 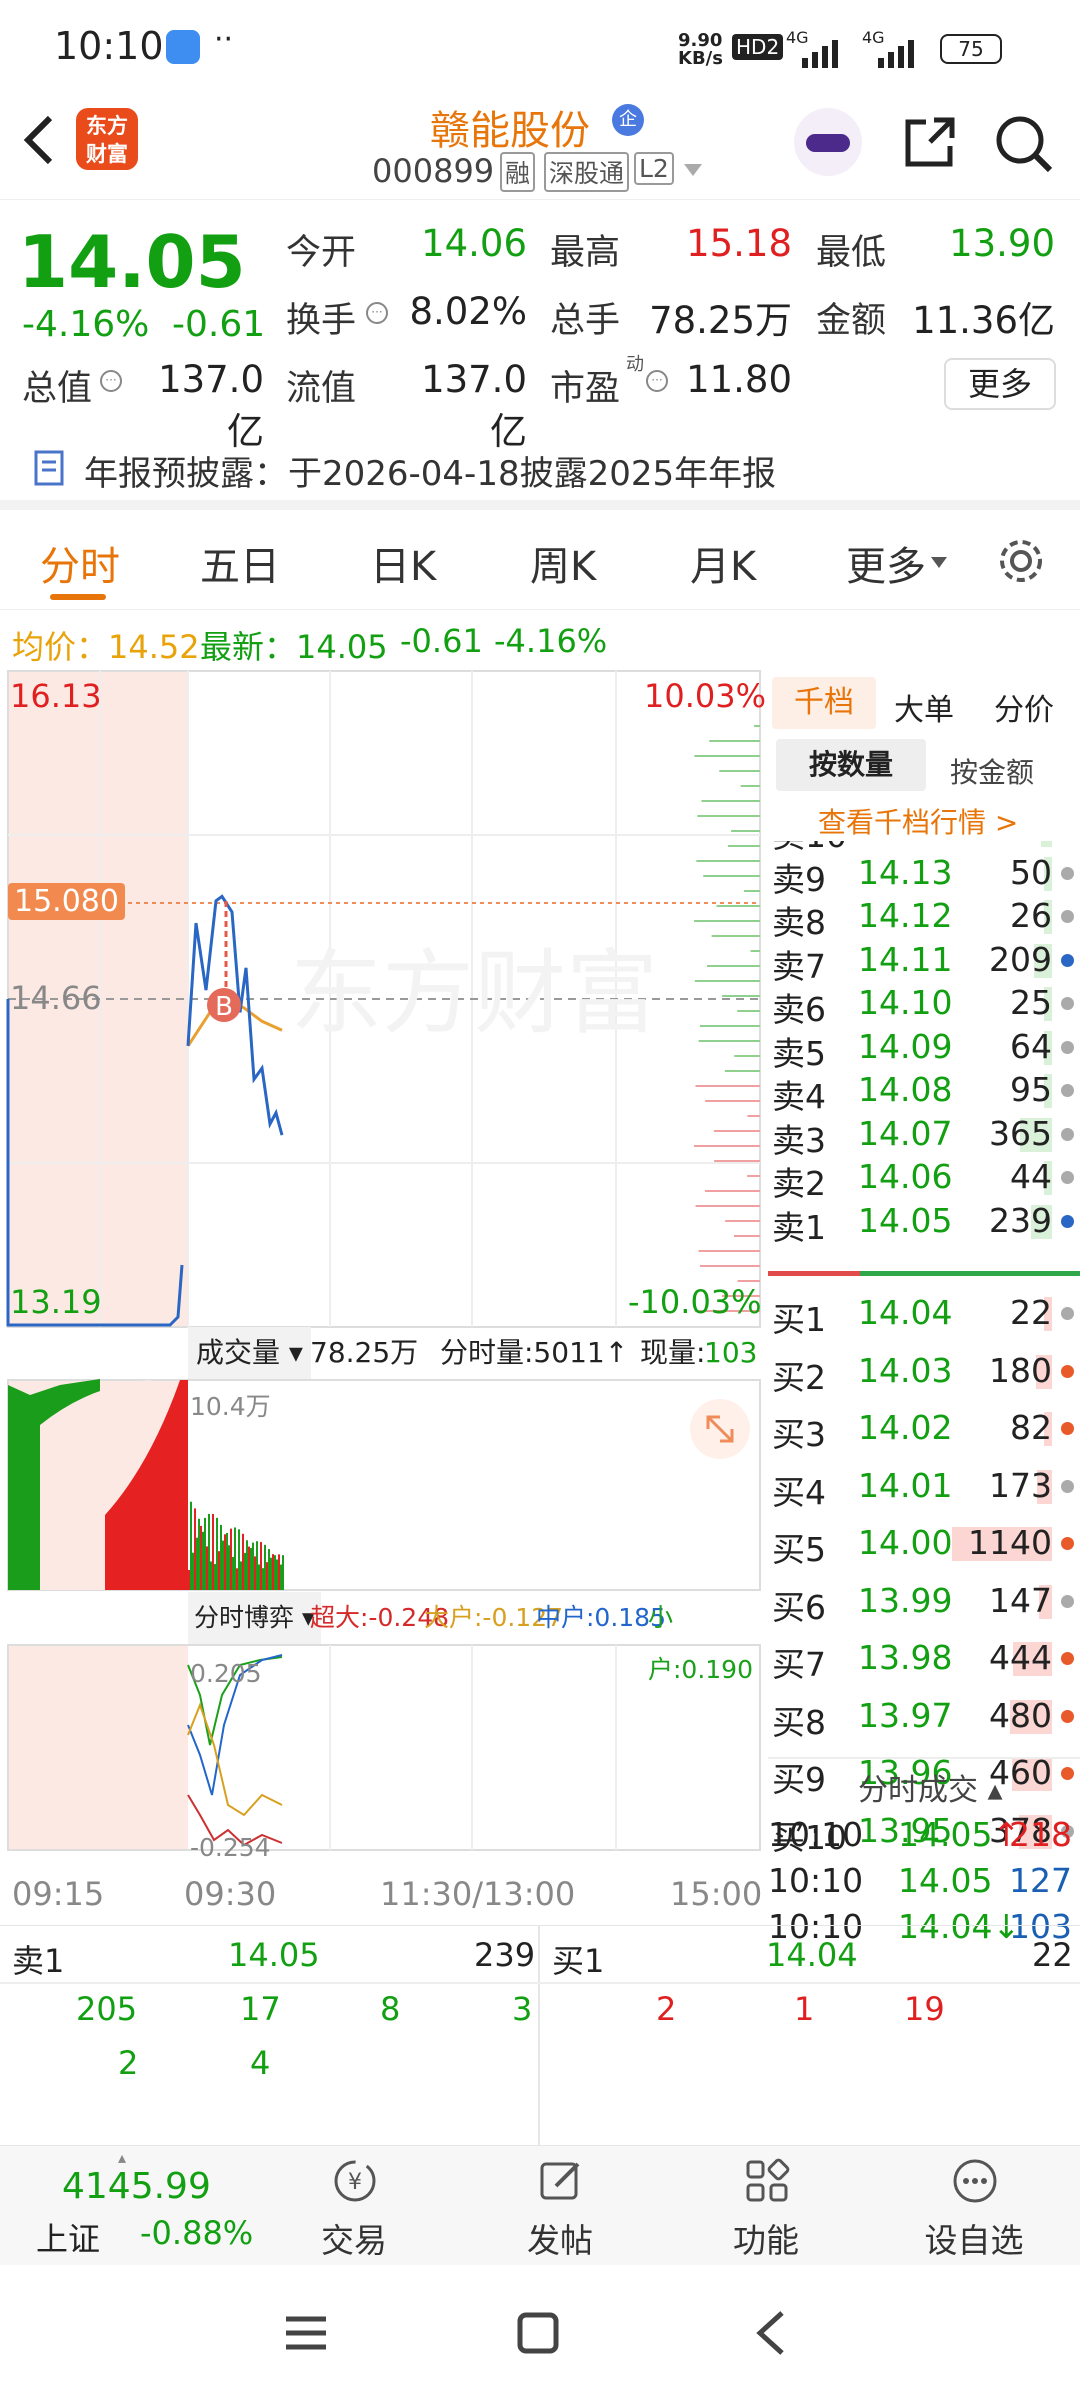 What do you see at coordinates (403, 563) in the screenshot?
I see `tab-daily-k: 日K` at bounding box center [403, 563].